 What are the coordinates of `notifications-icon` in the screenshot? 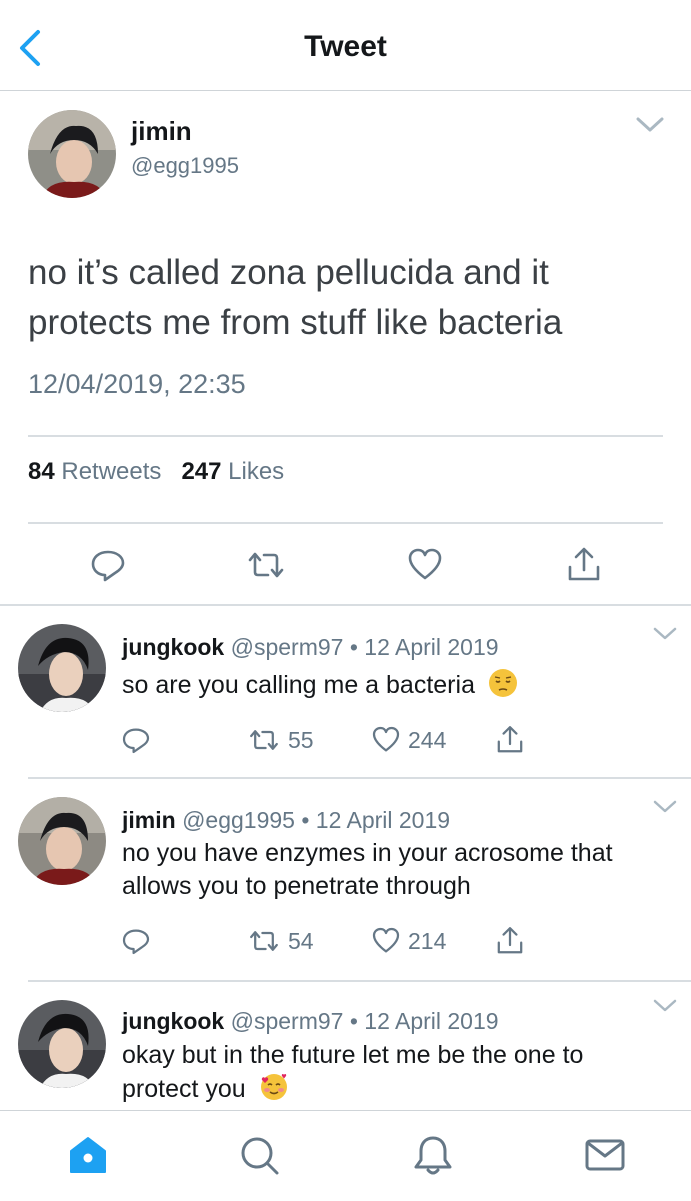 It's located at (433, 1155).